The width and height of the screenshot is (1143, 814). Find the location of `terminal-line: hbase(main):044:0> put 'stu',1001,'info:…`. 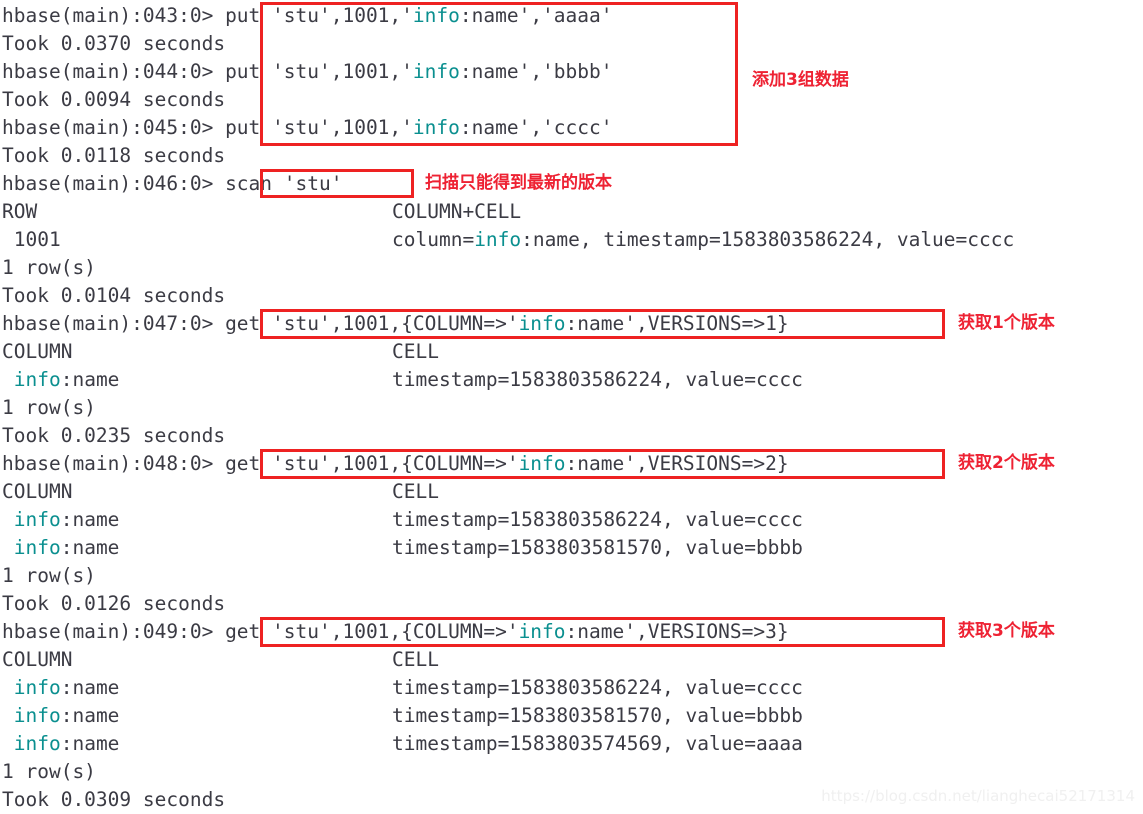

terminal-line: hbase(main):044:0> put 'stu',1001,'info:… is located at coordinates (571, 72).